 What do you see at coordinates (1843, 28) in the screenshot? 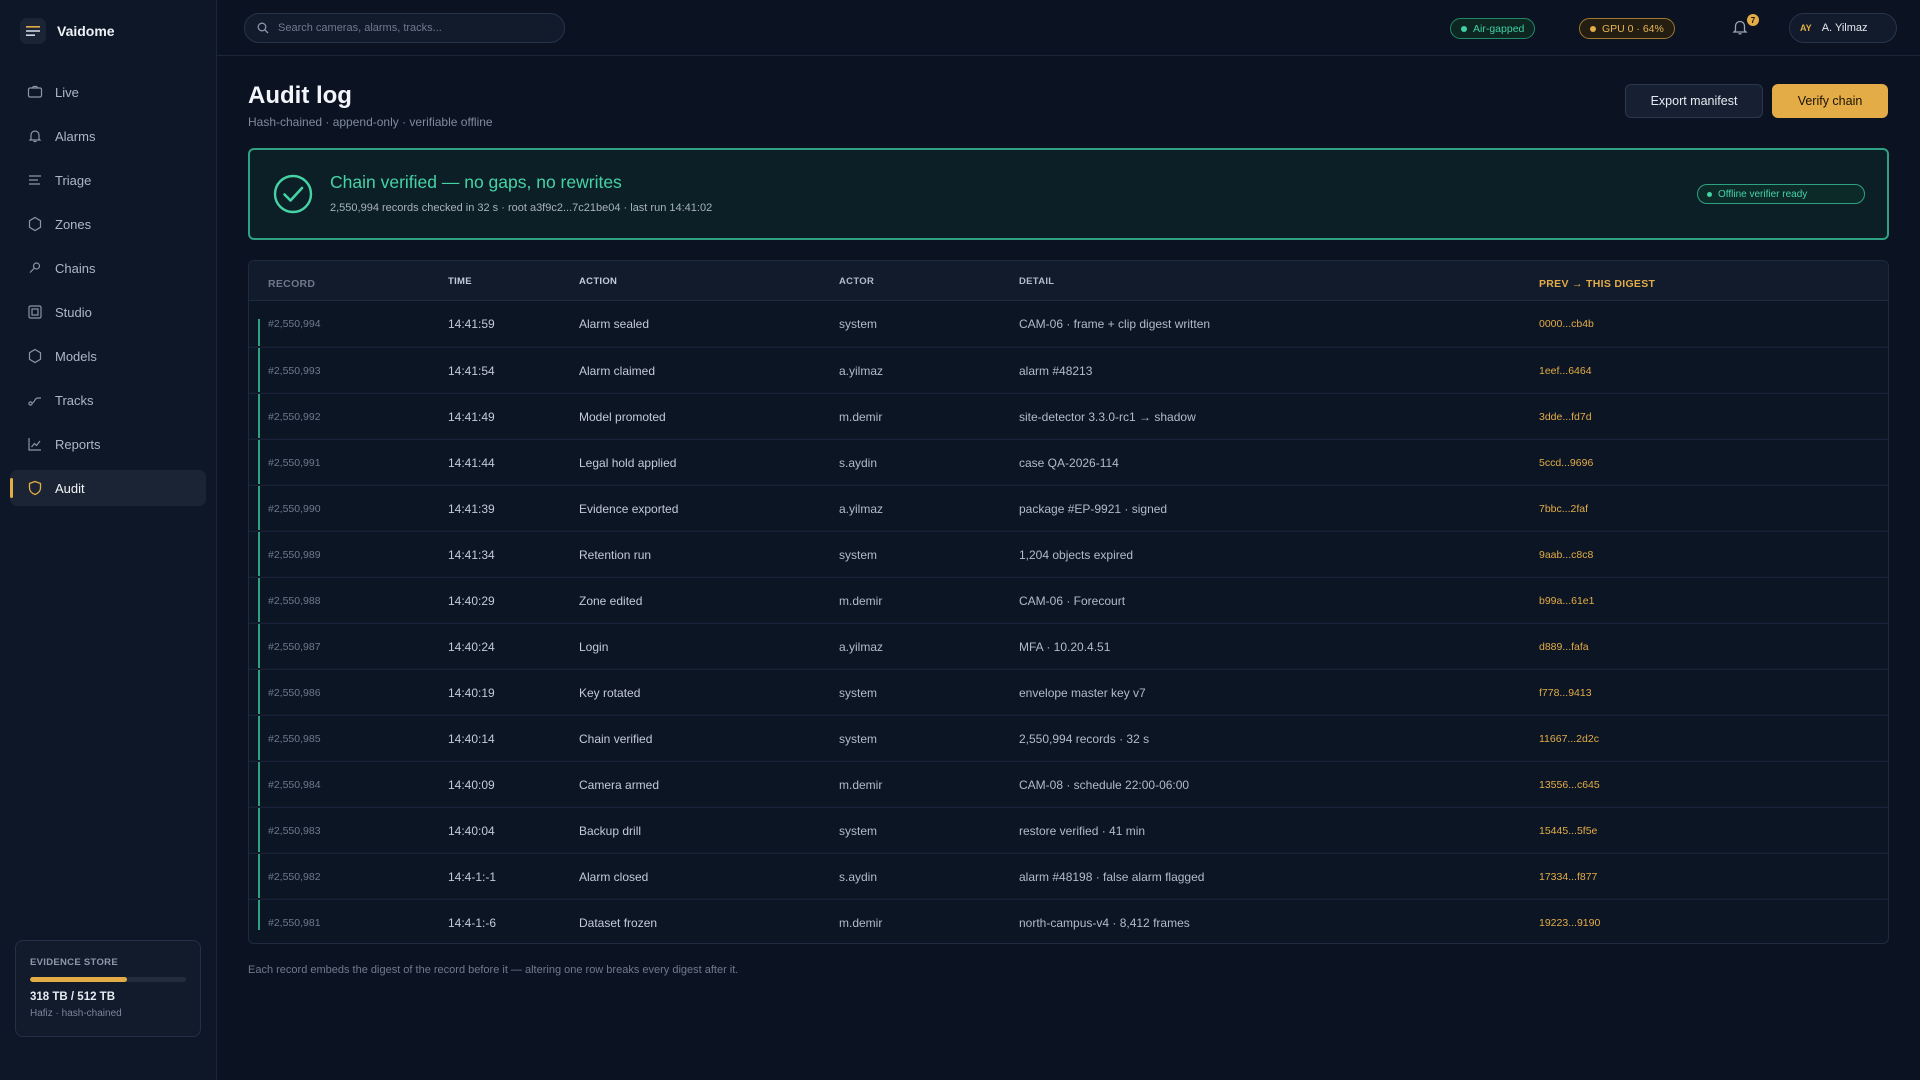
I see `user-menu: AY A. Yilmaz` at bounding box center [1843, 28].